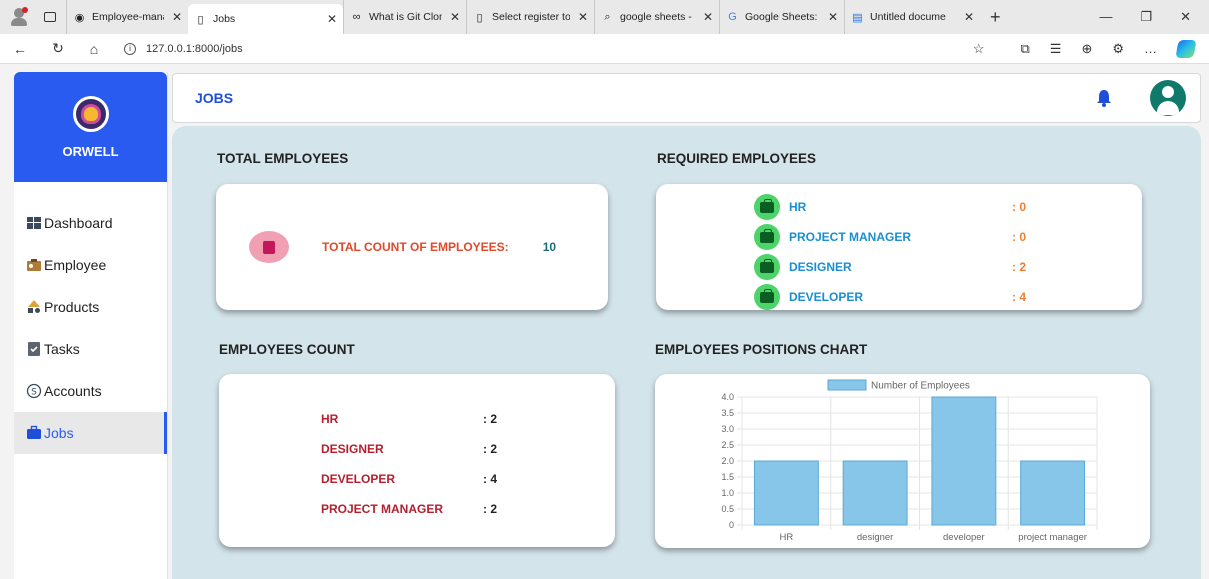 This screenshot has width=1209, height=579. I want to click on sidebar-item-accounts: S Accounts, so click(90, 391).